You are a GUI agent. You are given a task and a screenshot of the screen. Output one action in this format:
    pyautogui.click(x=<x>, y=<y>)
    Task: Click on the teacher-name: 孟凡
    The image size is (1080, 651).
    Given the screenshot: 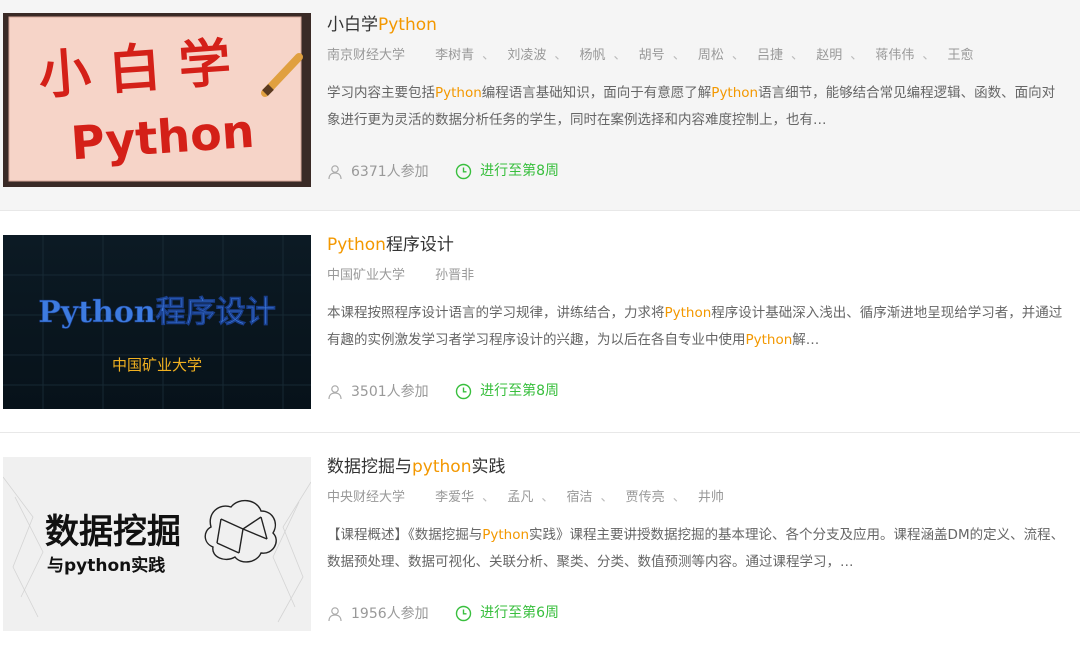 What is the action you would take?
    pyautogui.click(x=520, y=497)
    